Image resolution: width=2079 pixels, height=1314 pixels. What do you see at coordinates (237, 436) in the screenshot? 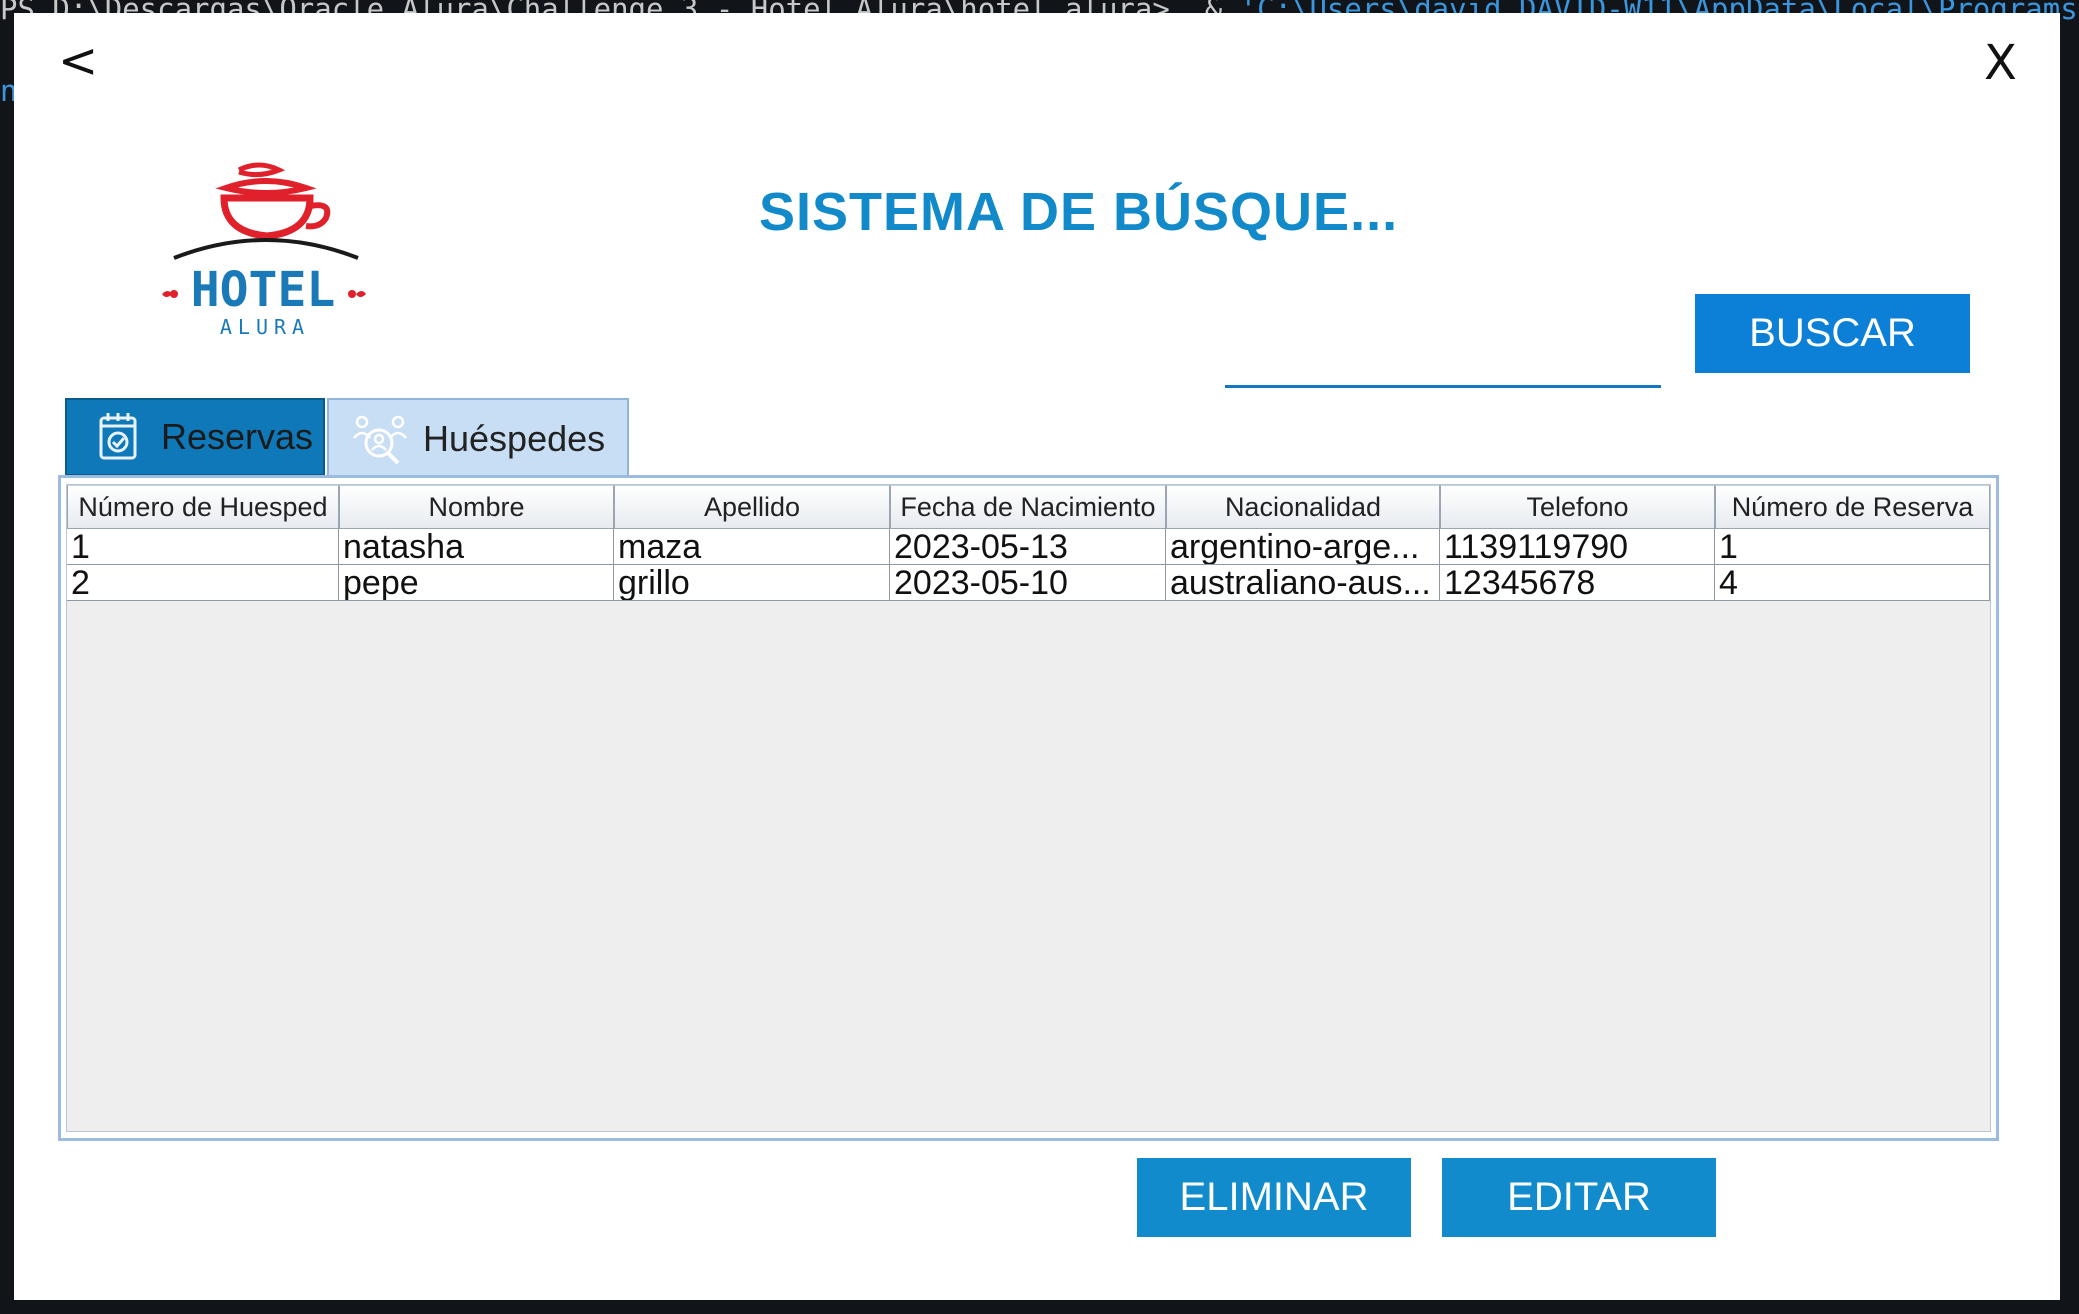
I see `tab-reservas-label: Reservas` at bounding box center [237, 436].